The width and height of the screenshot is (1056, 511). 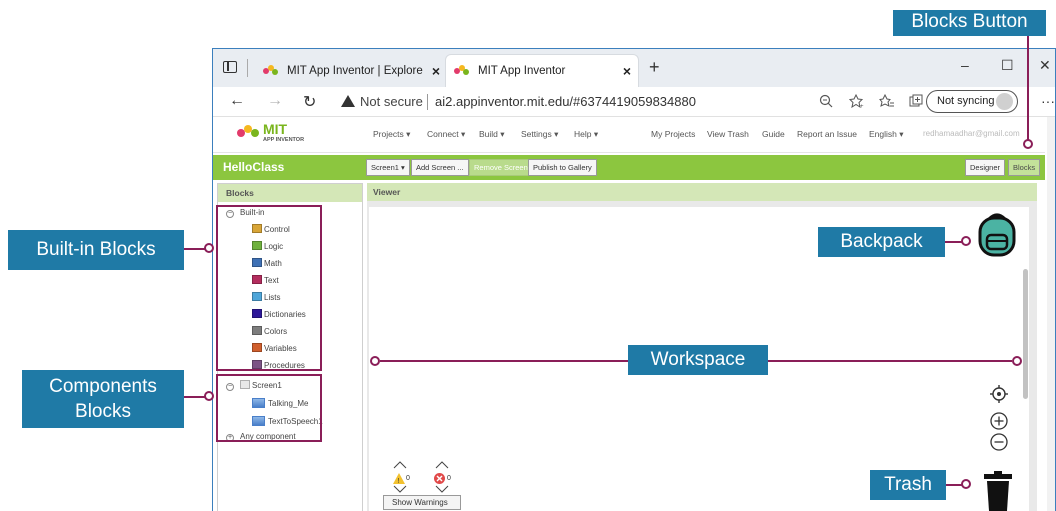 What do you see at coordinates (999, 421) in the screenshot?
I see `zoom-in-icon` at bounding box center [999, 421].